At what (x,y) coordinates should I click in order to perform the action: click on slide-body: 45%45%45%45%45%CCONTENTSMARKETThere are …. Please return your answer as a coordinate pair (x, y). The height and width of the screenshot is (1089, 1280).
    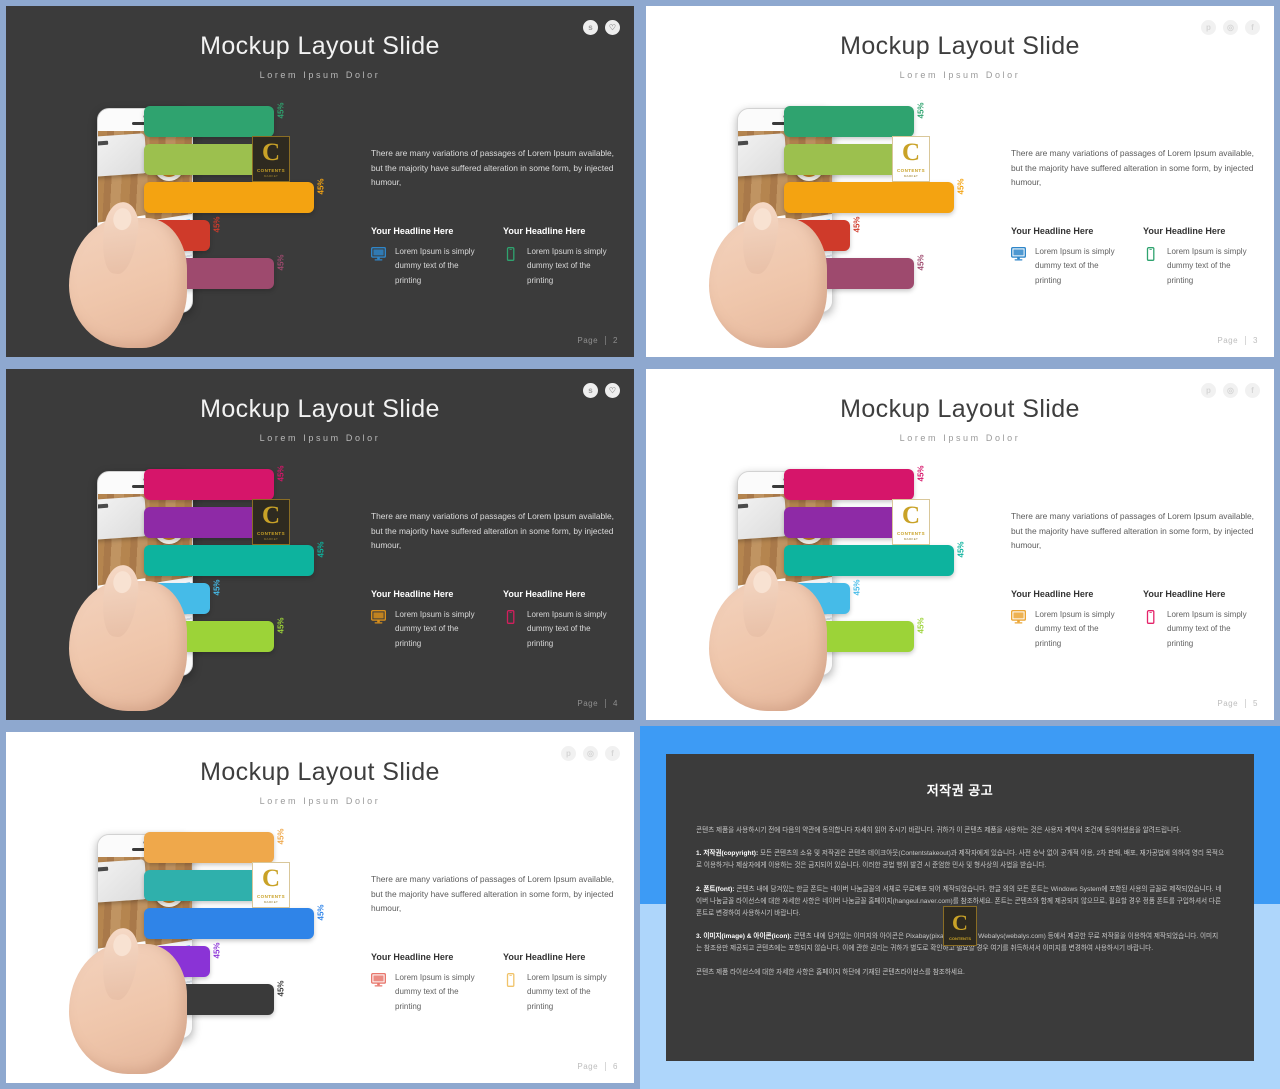
    Looking at the image, I should click on (960, 584).